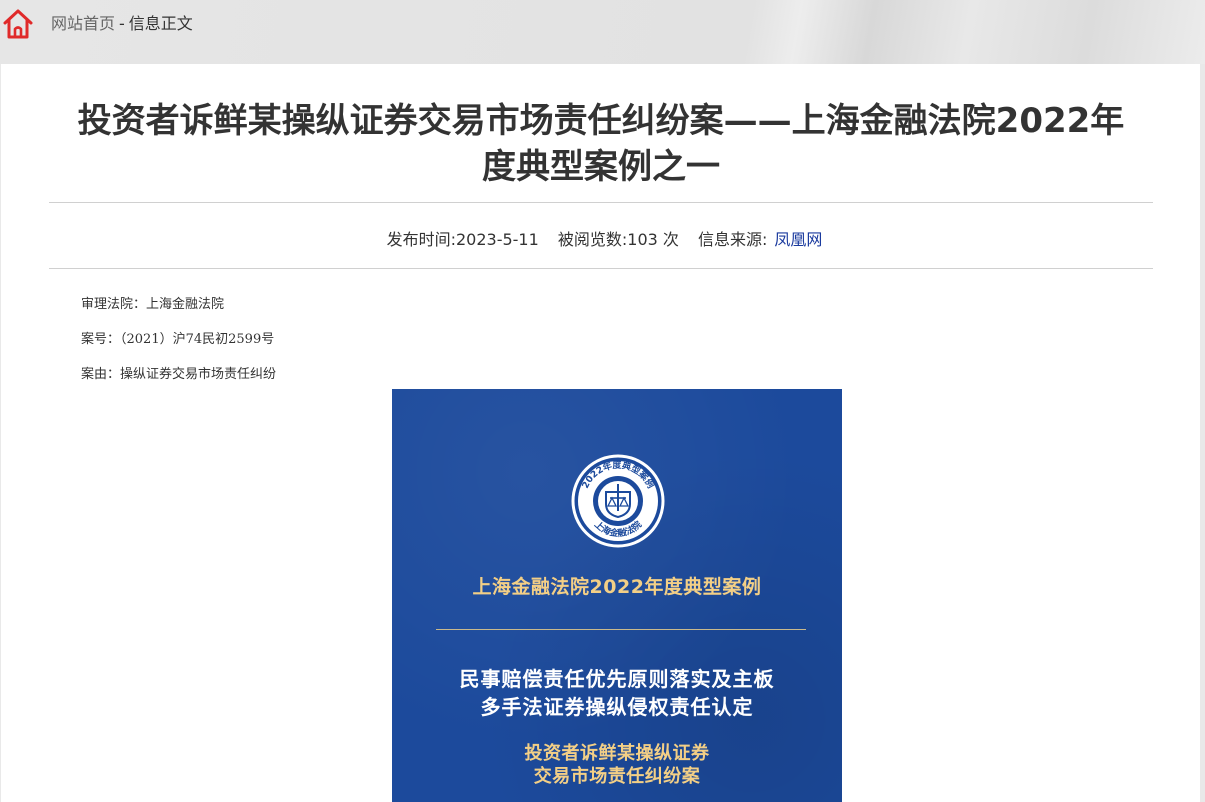 The image size is (1205, 802). Describe the element at coordinates (18, 24) in the screenshot. I see `home-icon` at that location.